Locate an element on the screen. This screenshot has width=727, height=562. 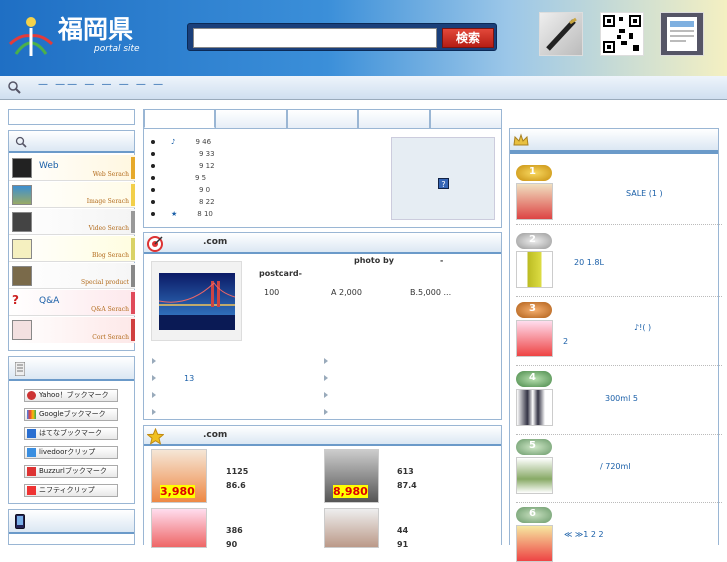
shop-title: .com is located at coordinates (215, 435).